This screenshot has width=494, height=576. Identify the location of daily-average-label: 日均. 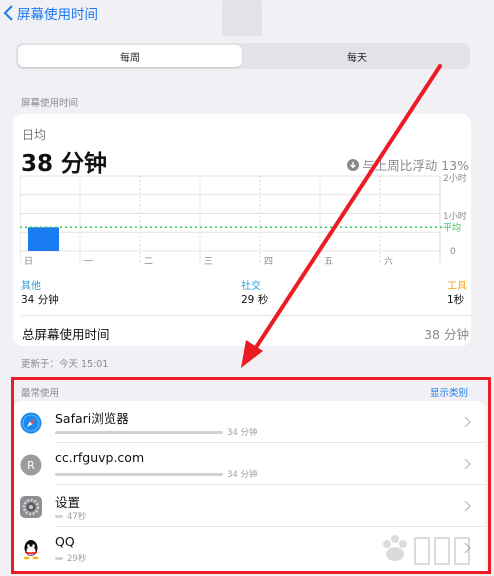
(34, 135).